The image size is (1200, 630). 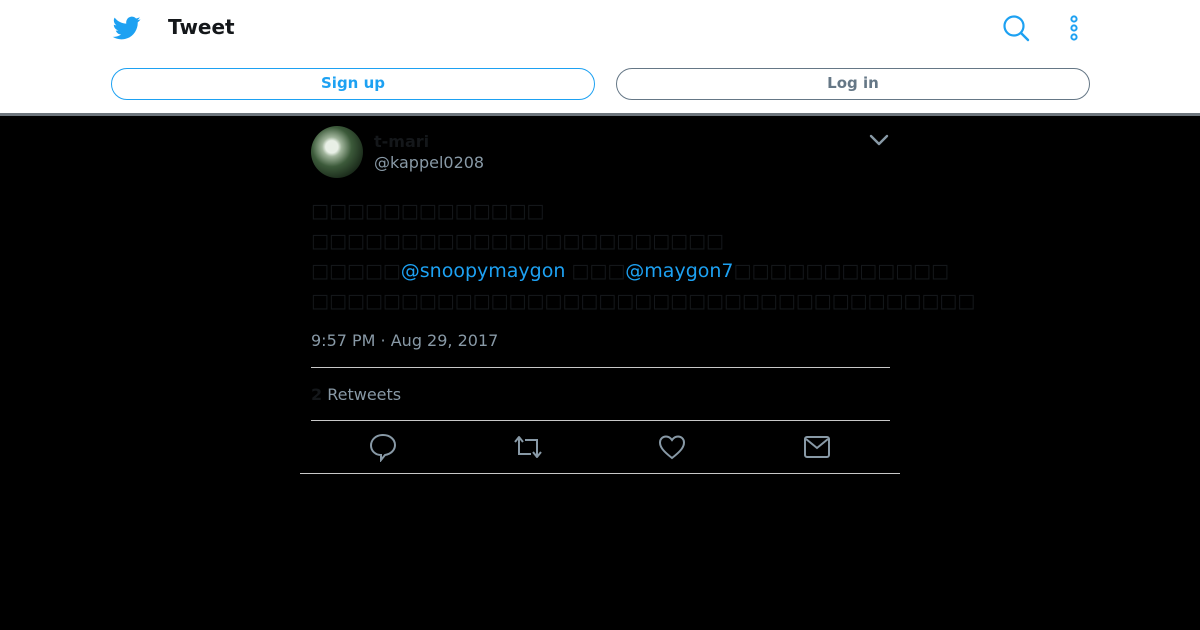 I want to click on heart-icon, so click(x=672, y=447).